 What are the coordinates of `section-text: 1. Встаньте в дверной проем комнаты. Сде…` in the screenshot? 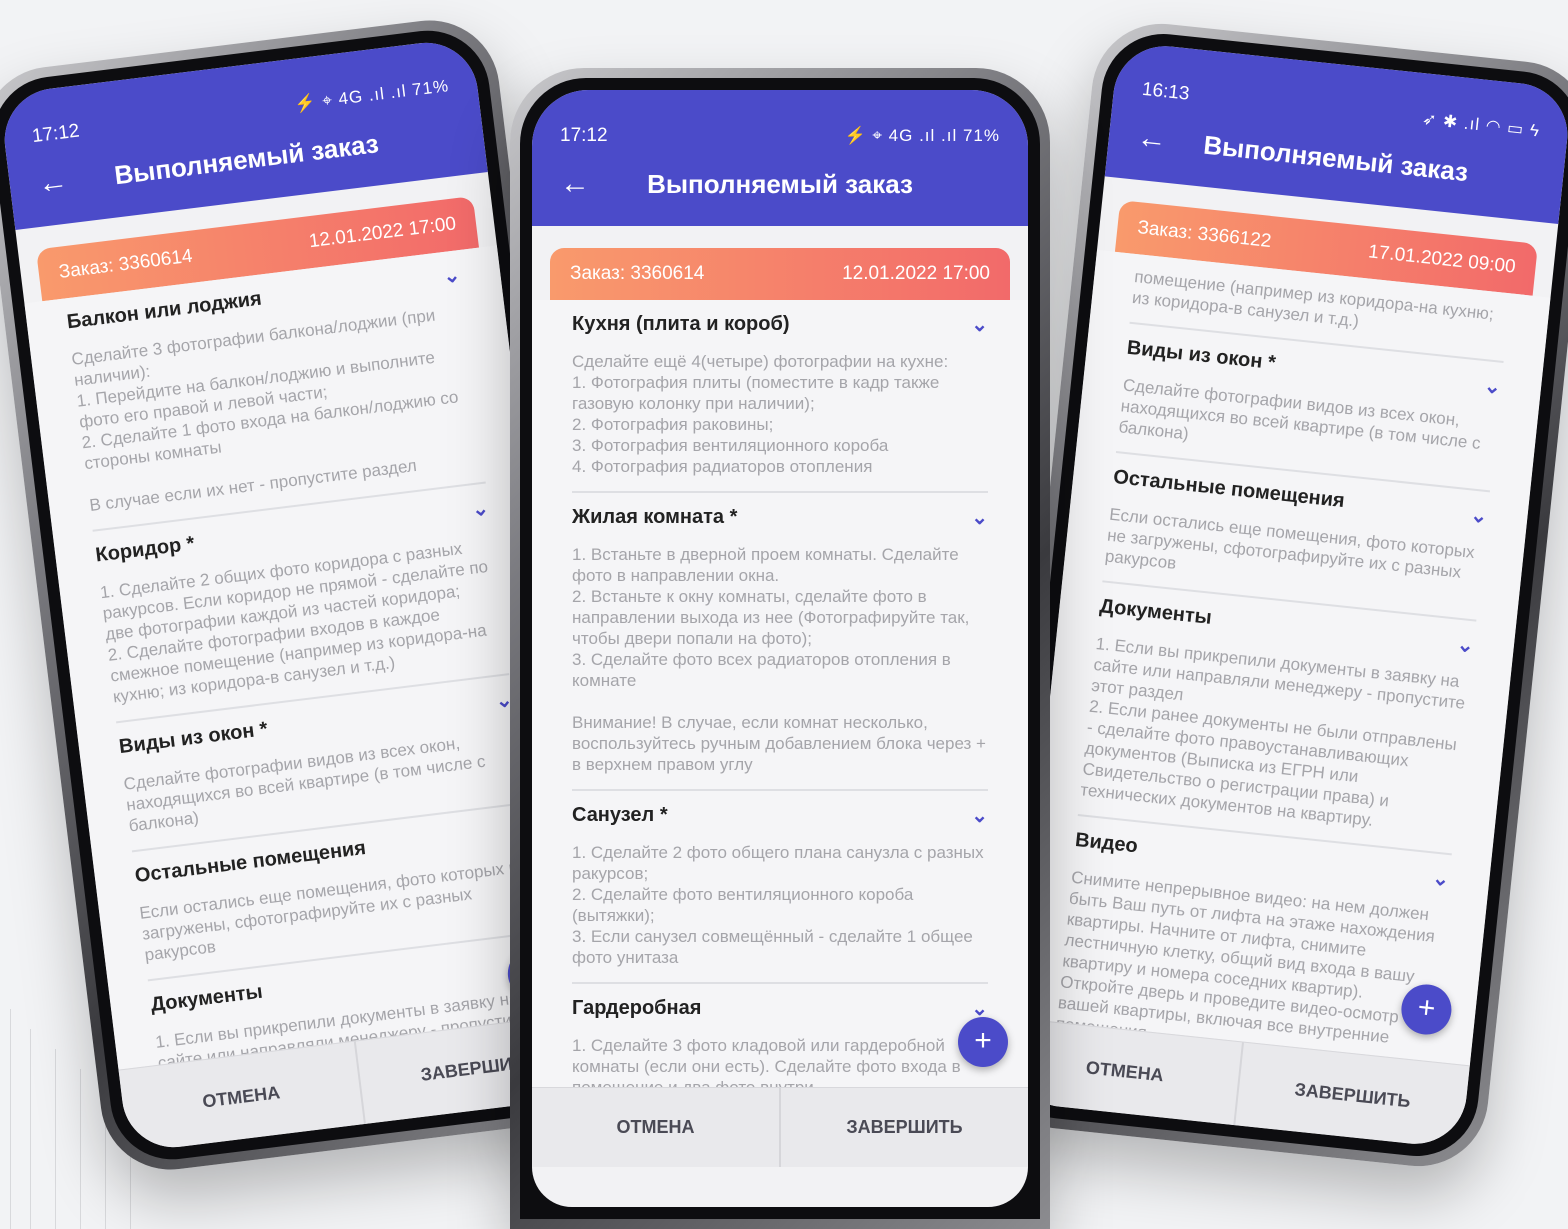 It's located at (779, 659).